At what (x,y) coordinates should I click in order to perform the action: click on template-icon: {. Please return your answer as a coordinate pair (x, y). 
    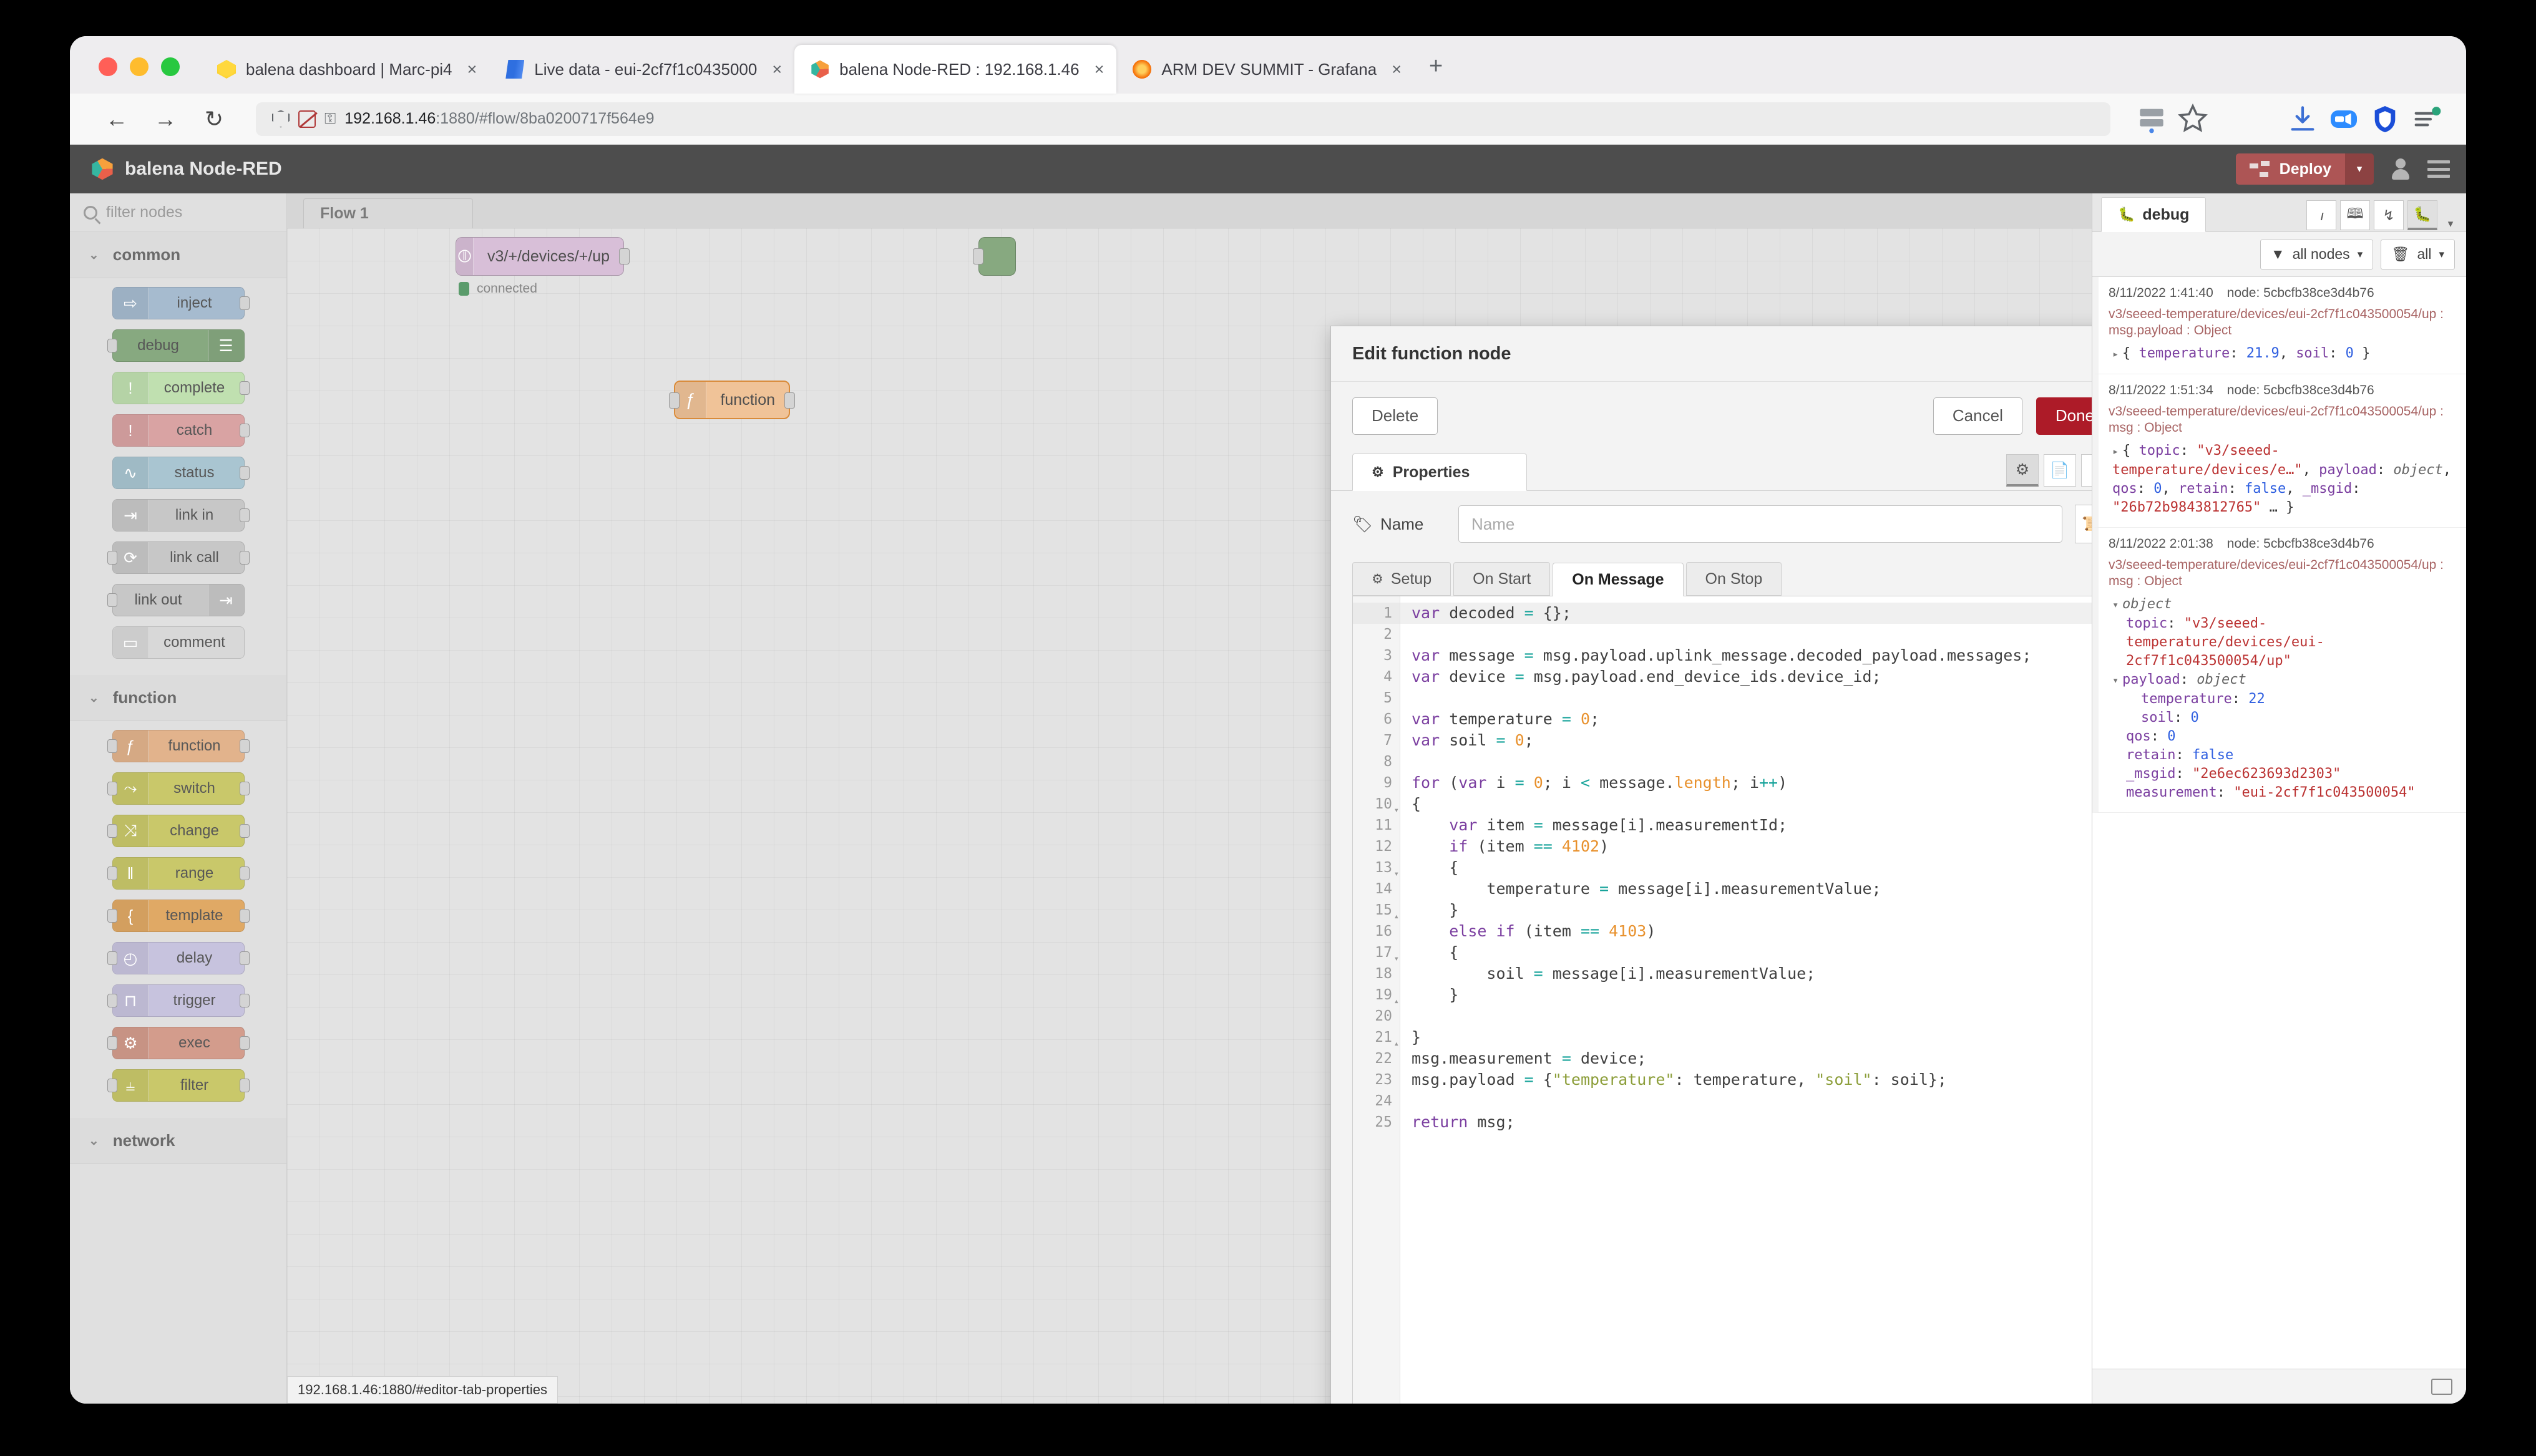
    Looking at the image, I should click on (130, 916).